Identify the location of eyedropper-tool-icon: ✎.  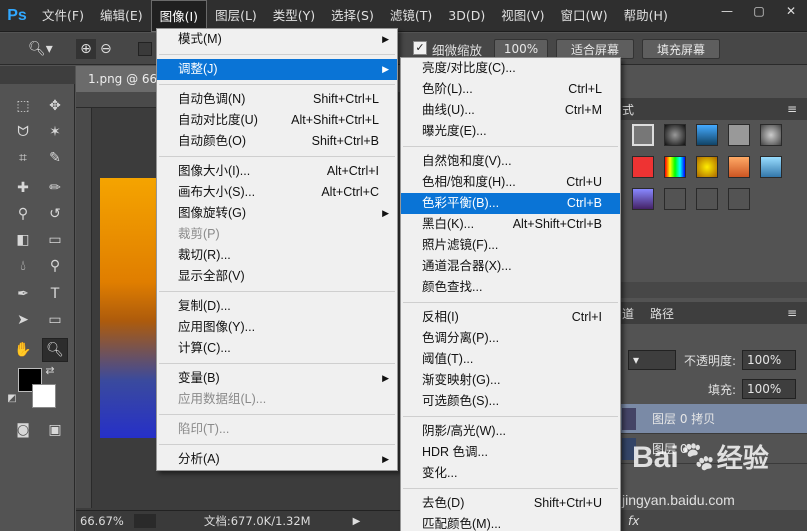
(55, 158).